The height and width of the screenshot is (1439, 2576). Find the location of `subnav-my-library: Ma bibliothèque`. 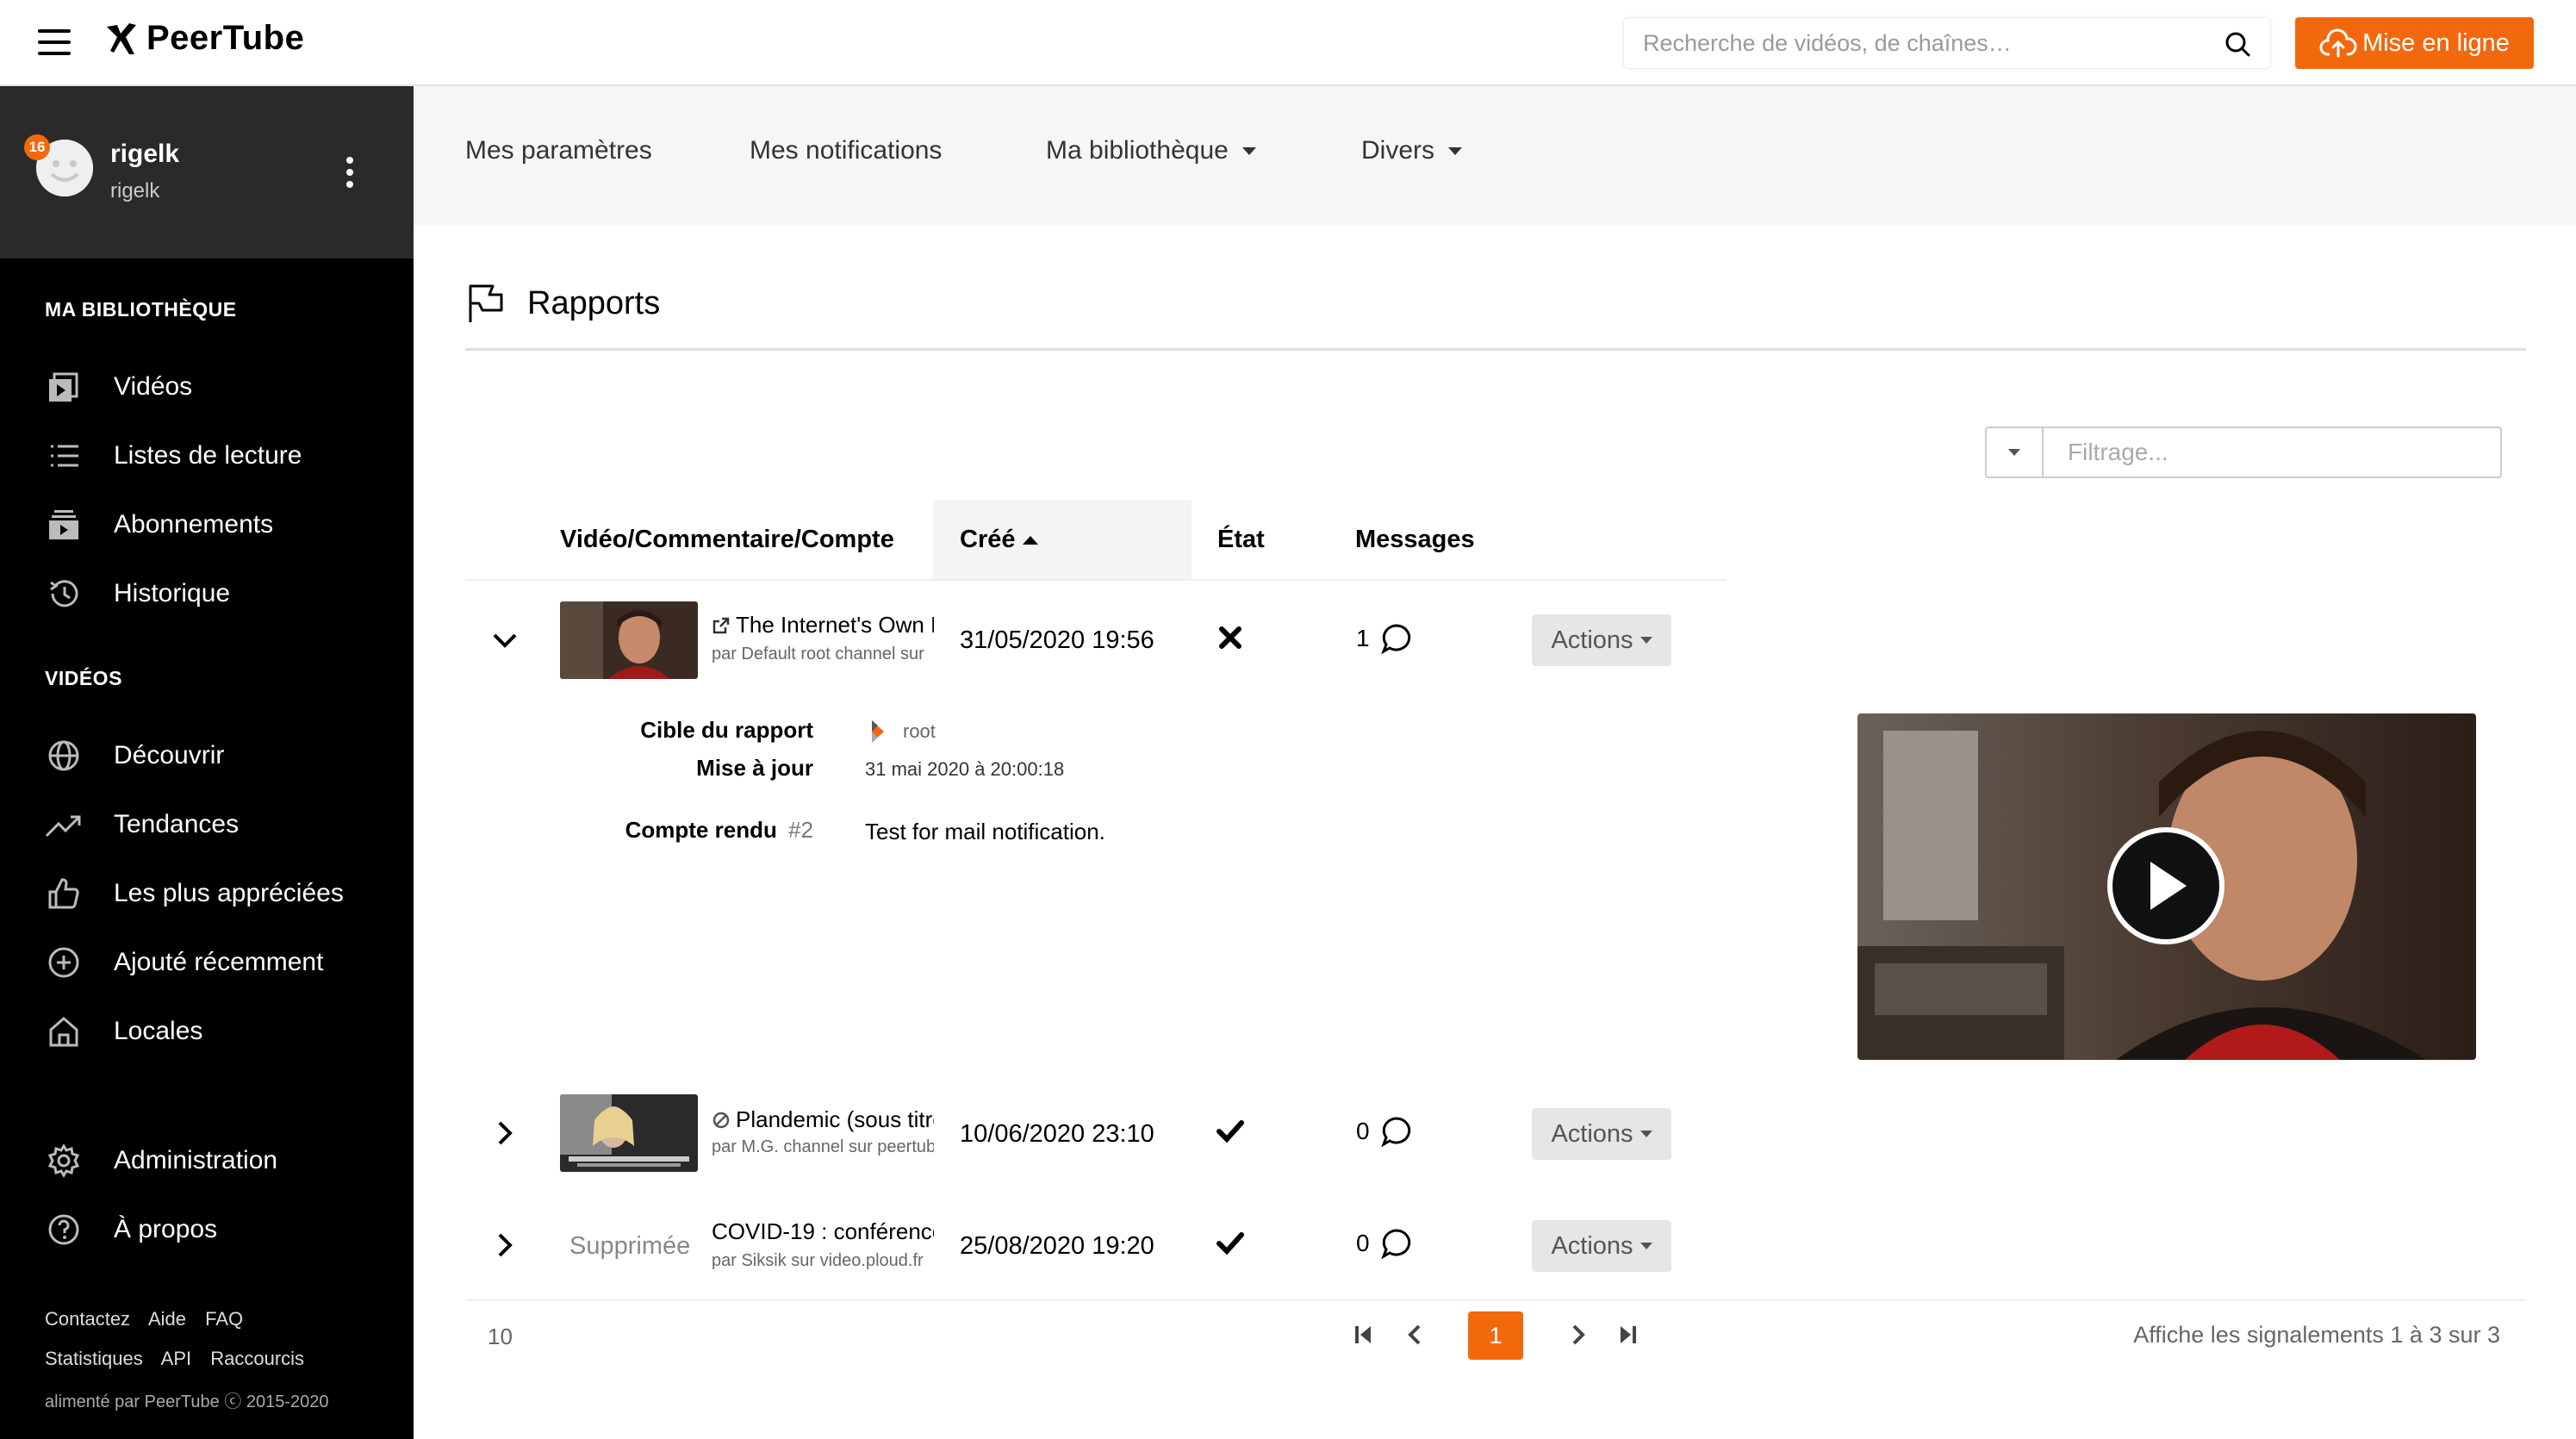

subnav-my-library: Ma bibliothèque is located at coordinates (1151, 150).